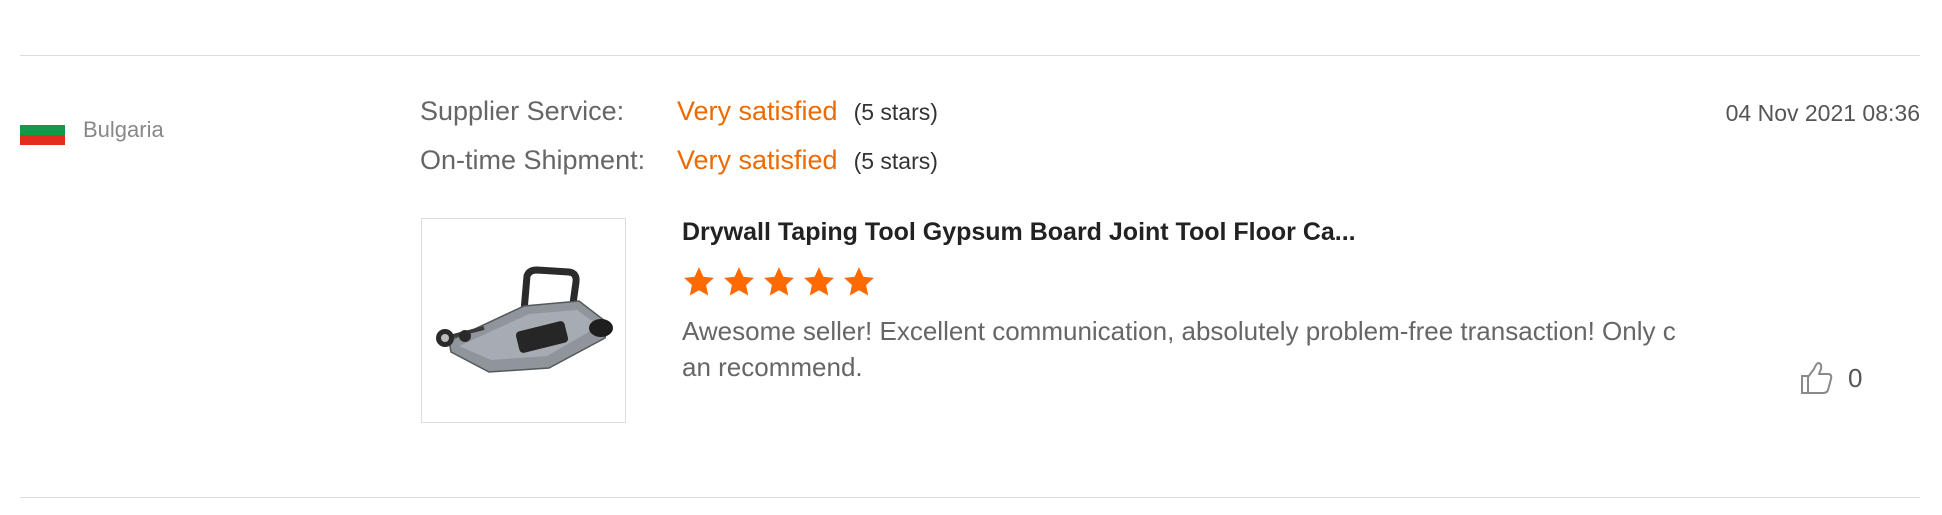 Image resolution: width=1942 pixels, height=515 pixels. I want to click on like-button: 0, so click(1830, 378).